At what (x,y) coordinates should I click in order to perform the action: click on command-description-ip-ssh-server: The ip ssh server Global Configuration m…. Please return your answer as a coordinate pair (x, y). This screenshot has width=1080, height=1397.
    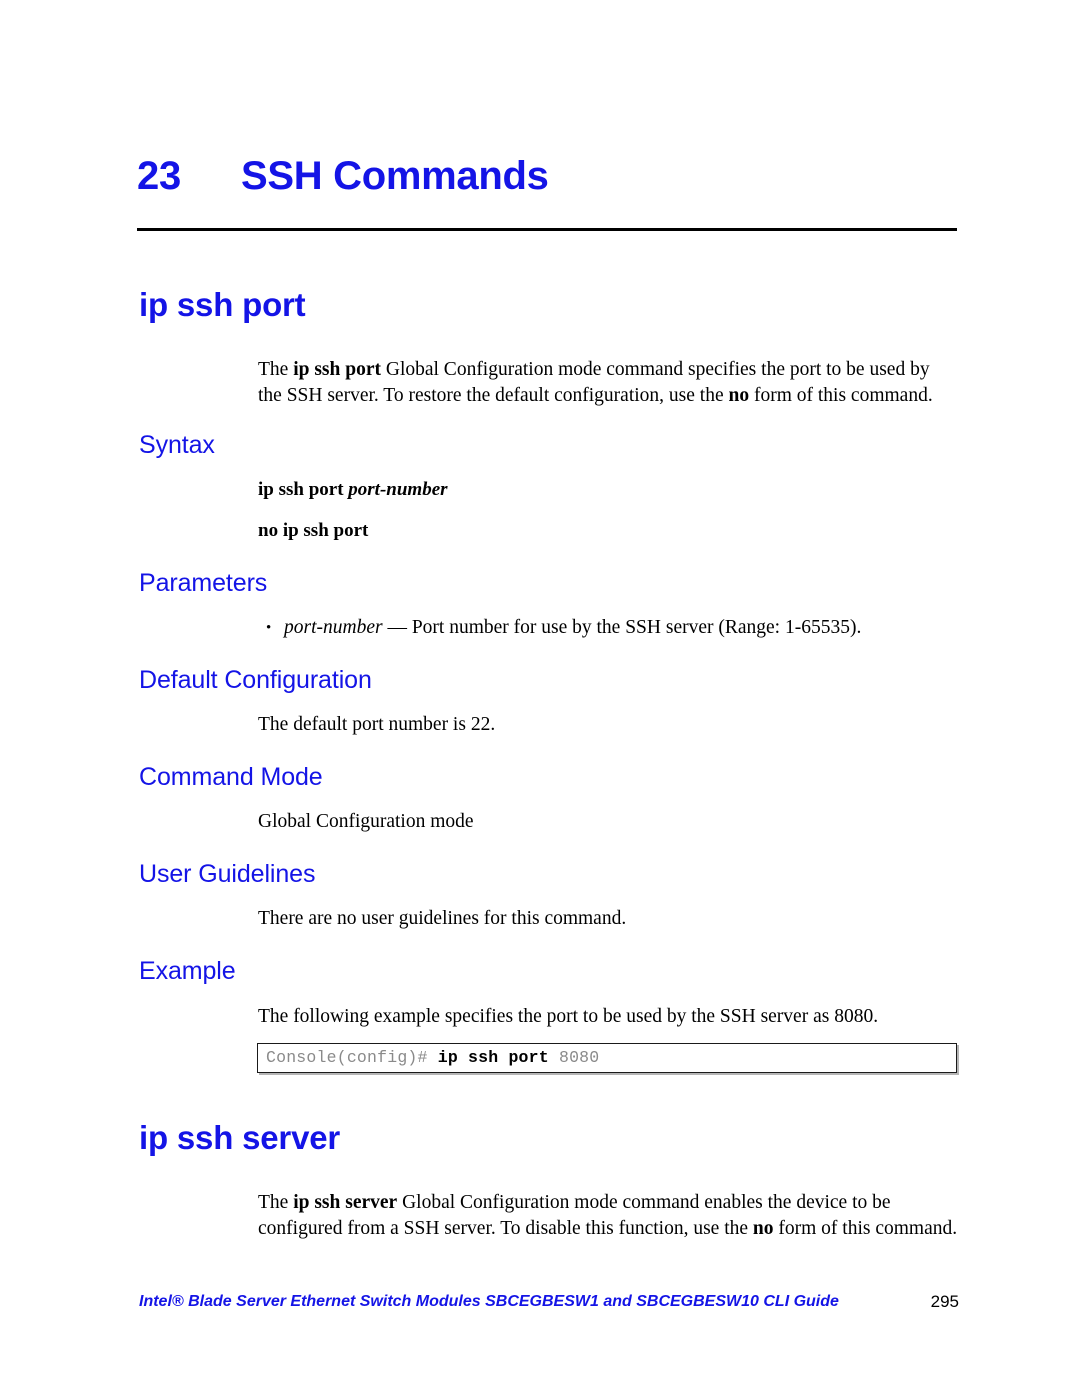
    Looking at the image, I should click on (608, 1215).